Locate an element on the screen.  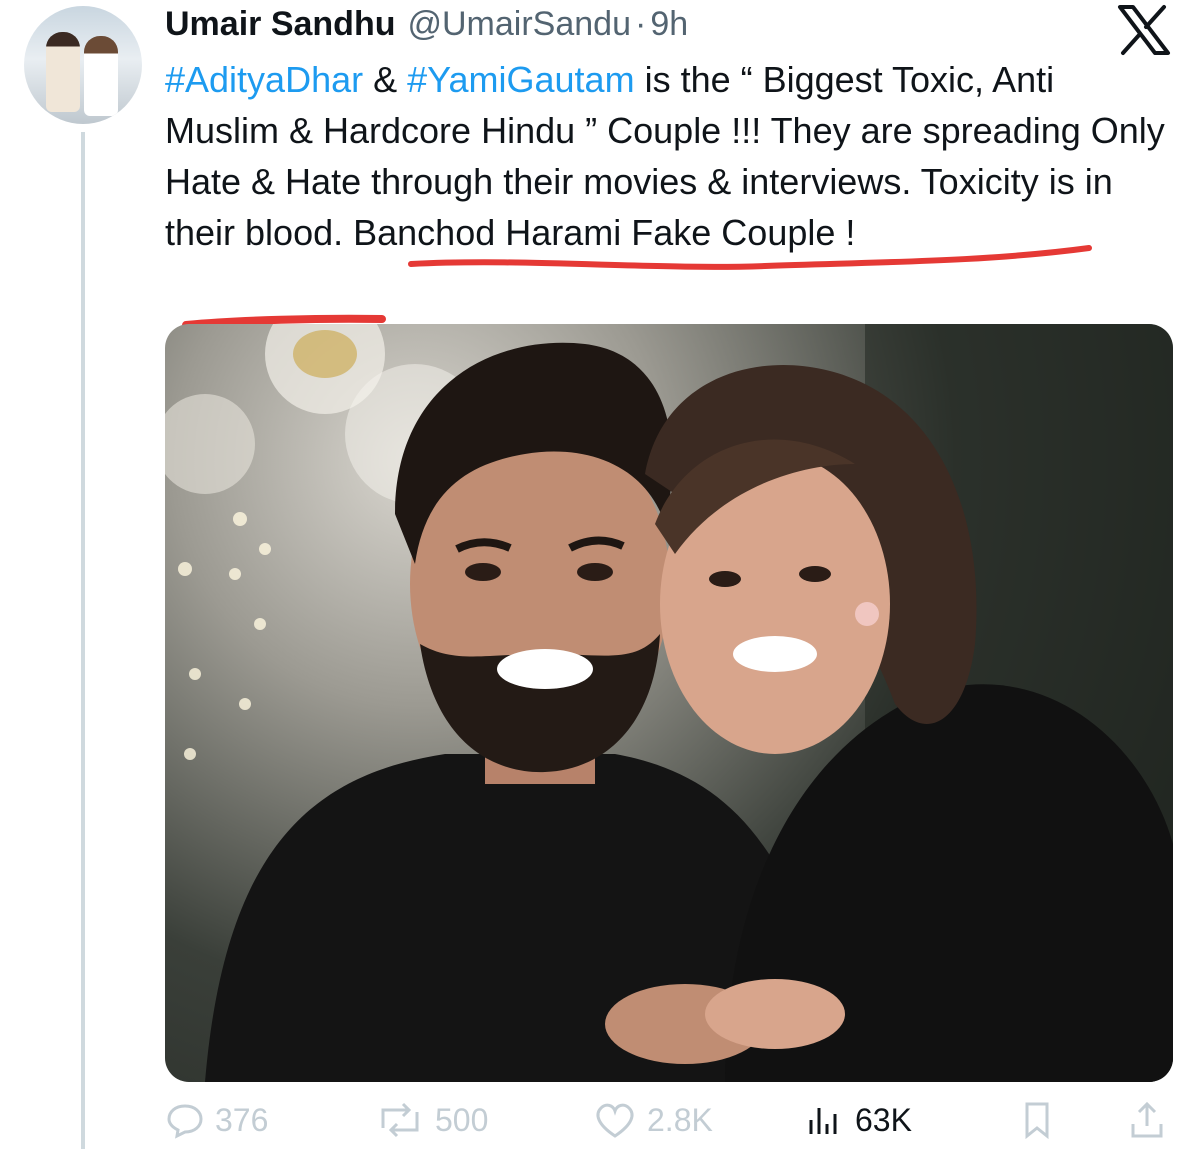
timestamp: 9h is located at coordinates (669, 24).